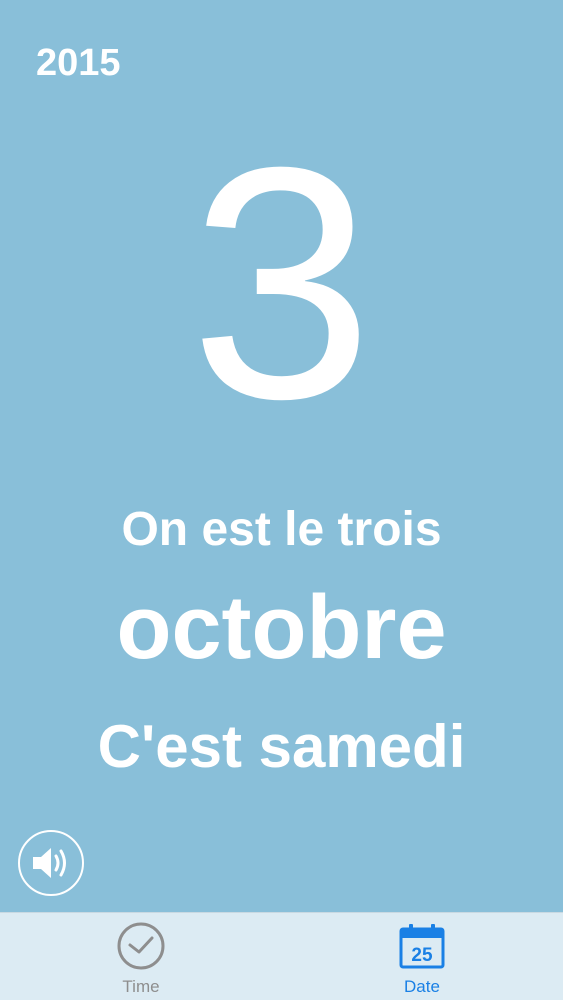  I want to click on calendar-icon-number: 25, so click(422, 955).